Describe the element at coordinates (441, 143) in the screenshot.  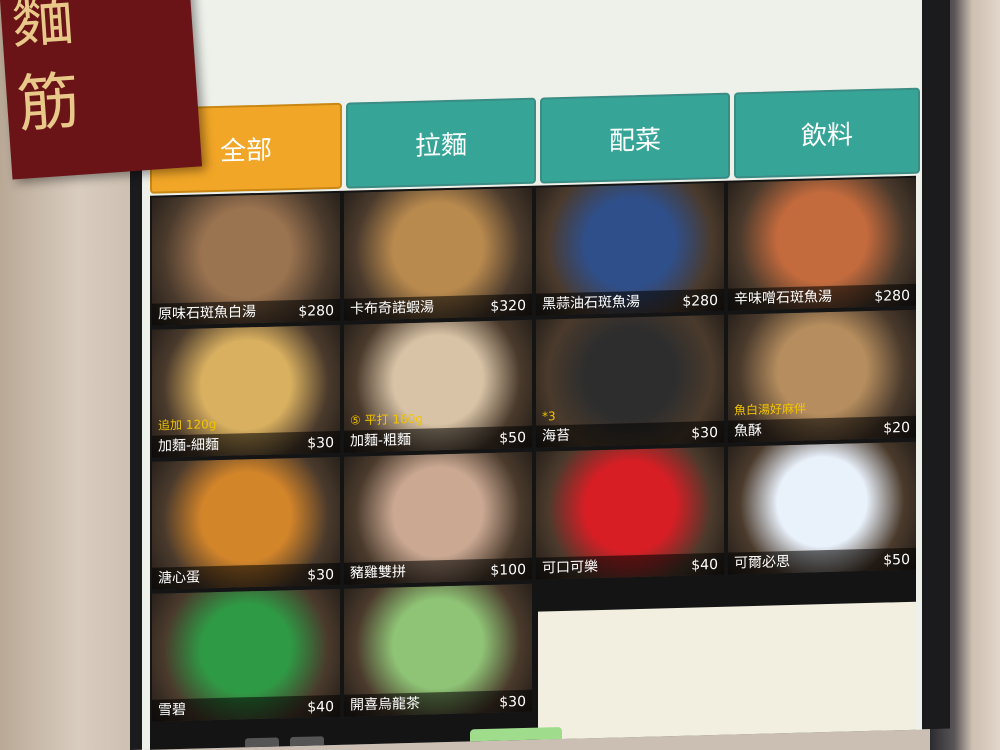
I see `tab-ramen: 拉麵` at that location.